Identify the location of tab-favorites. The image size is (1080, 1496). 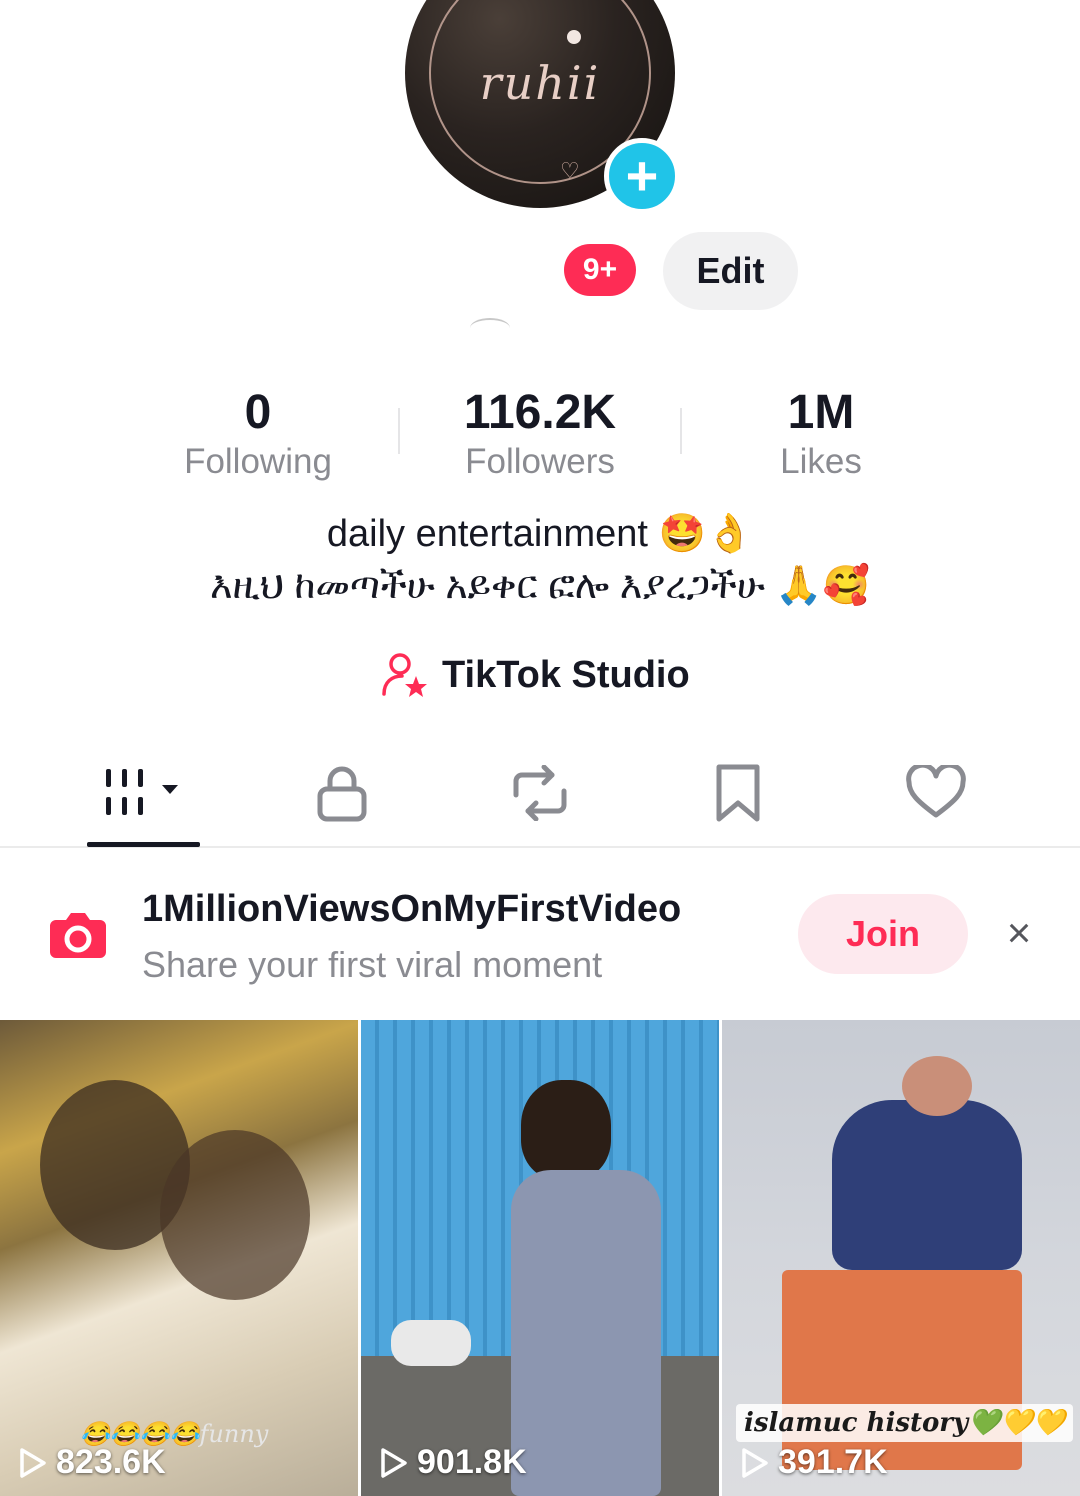
(738, 793).